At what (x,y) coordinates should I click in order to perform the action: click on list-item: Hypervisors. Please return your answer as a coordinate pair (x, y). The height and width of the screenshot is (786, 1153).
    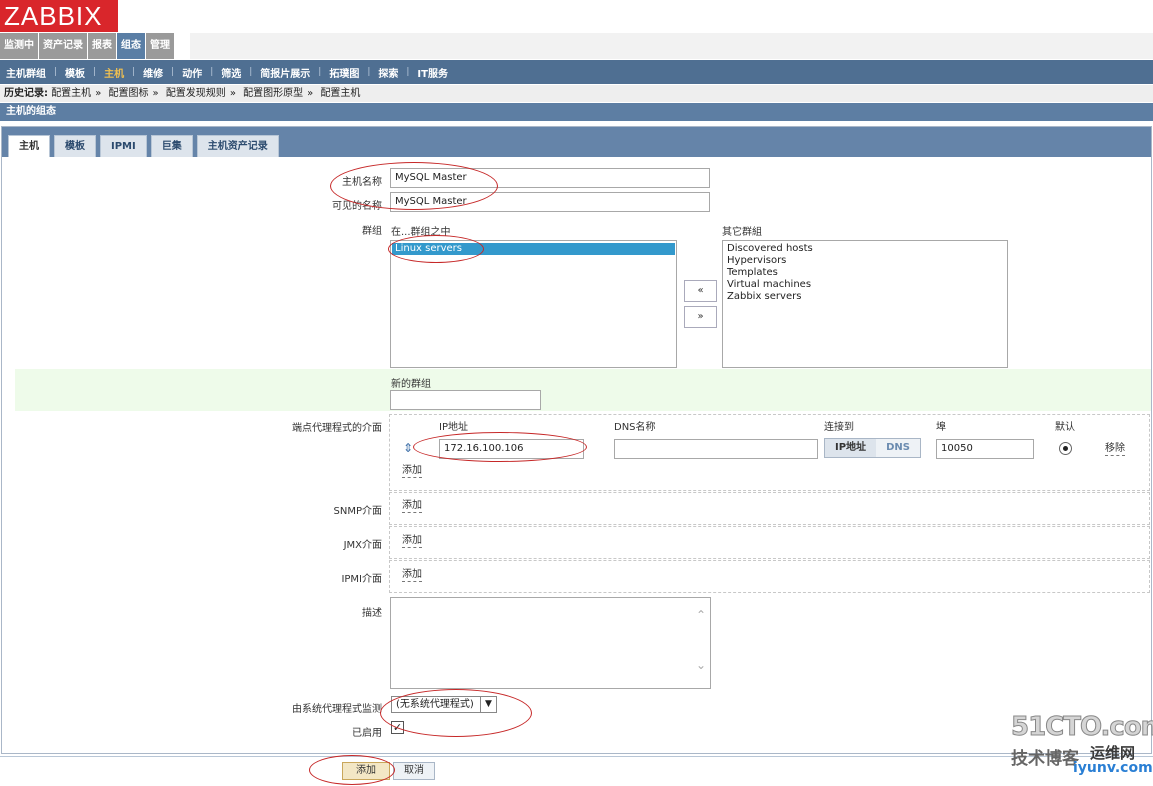
    Looking at the image, I should click on (865, 261).